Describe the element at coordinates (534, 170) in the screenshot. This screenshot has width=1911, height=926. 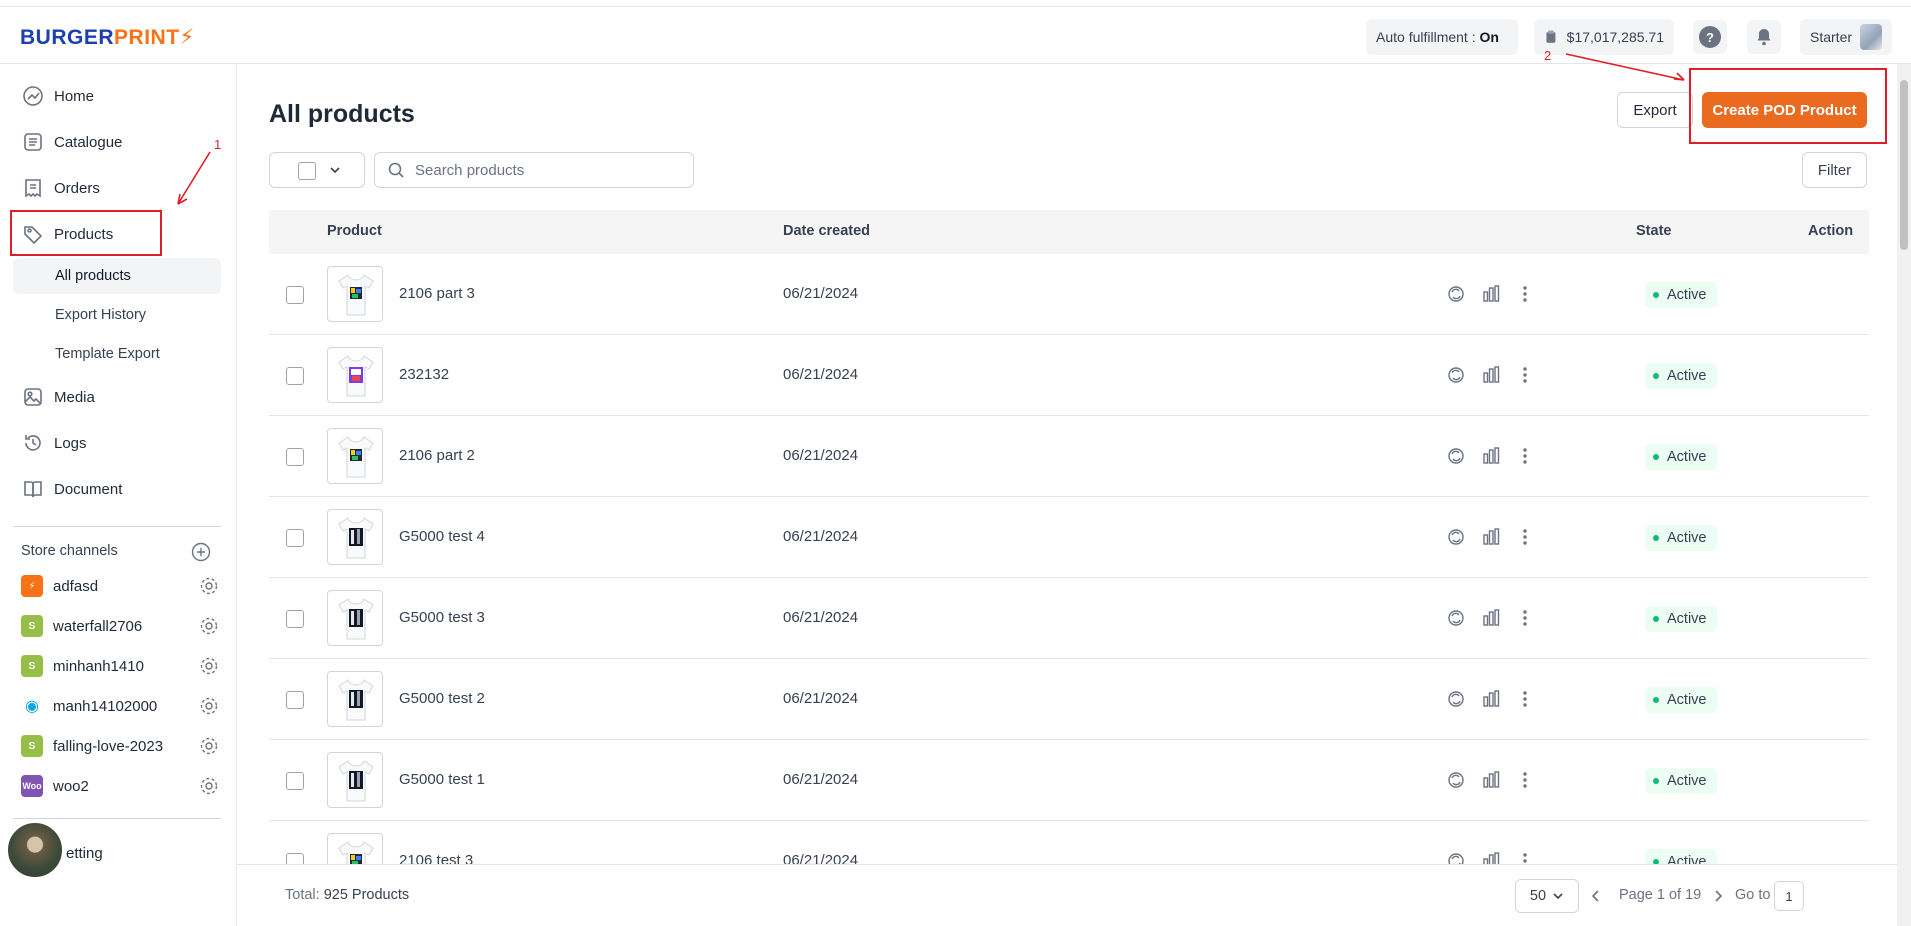
I see `search-input: Search products` at that location.